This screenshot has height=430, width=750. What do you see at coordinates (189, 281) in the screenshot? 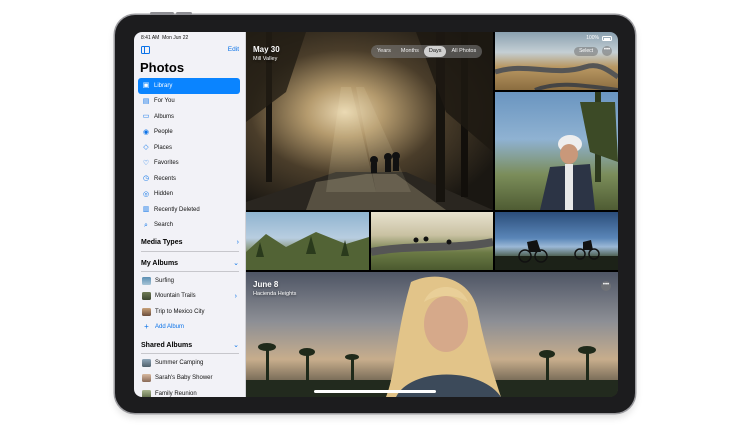
I see `album-surfing: Surfing` at bounding box center [189, 281].